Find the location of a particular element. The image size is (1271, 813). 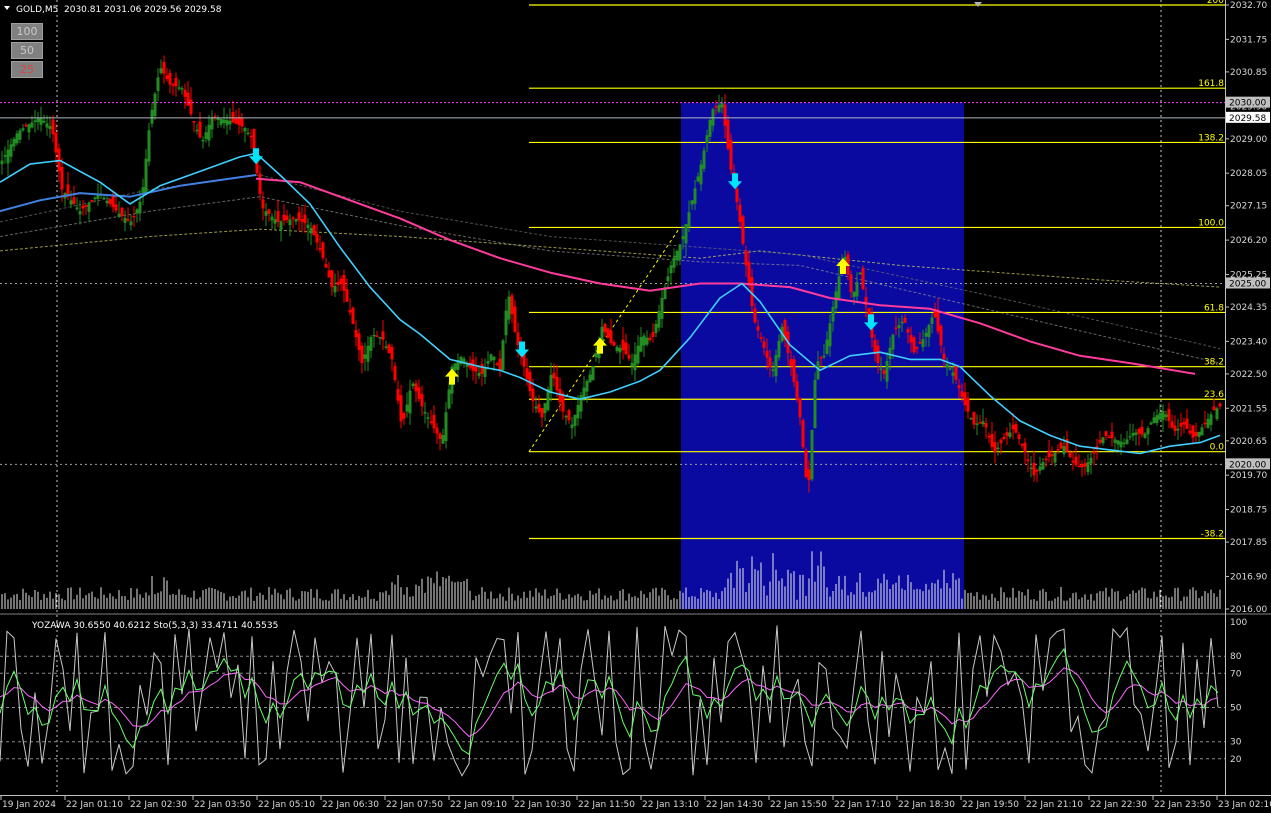

fib-level-label: 138.2 is located at coordinates (1211, 138).